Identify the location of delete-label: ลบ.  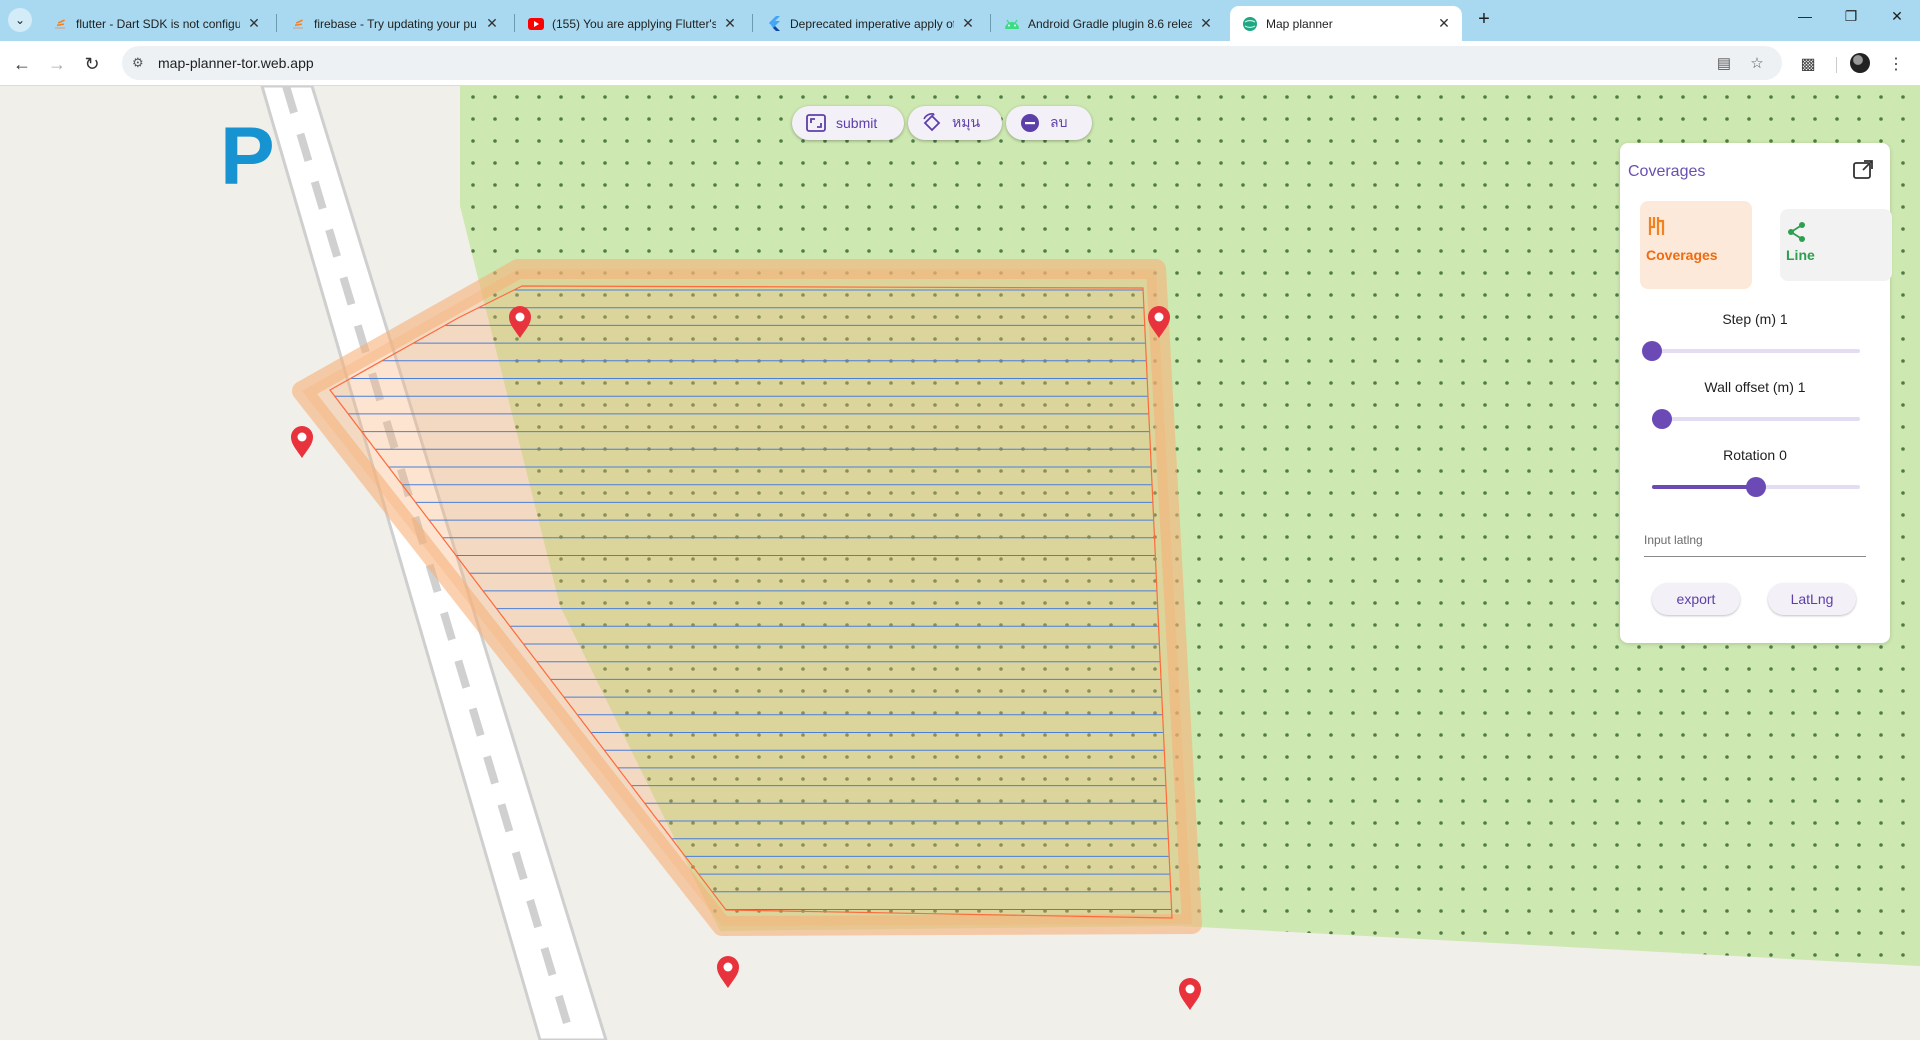
(1059, 122).